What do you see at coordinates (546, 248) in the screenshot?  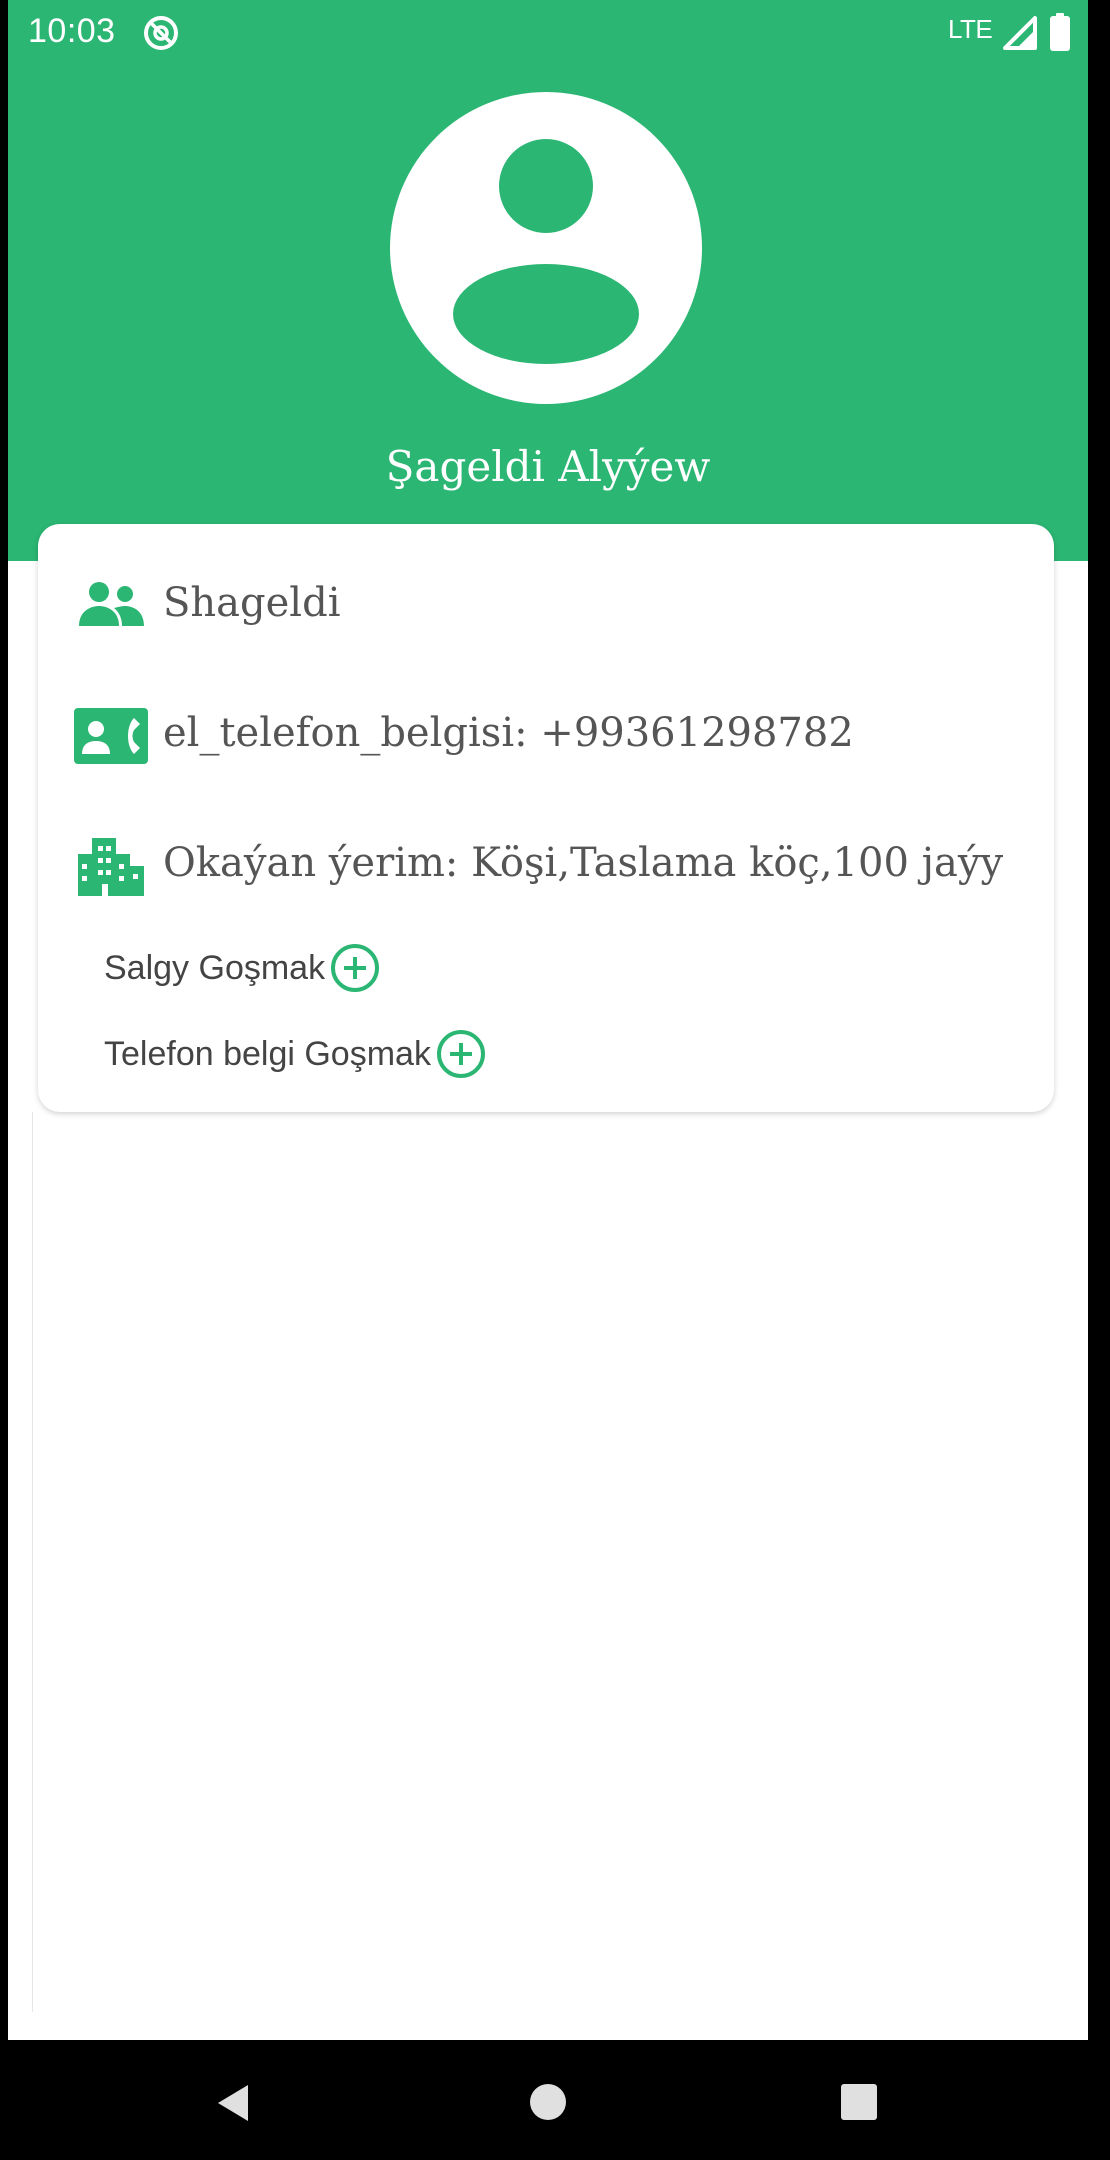 I see `avatar` at bounding box center [546, 248].